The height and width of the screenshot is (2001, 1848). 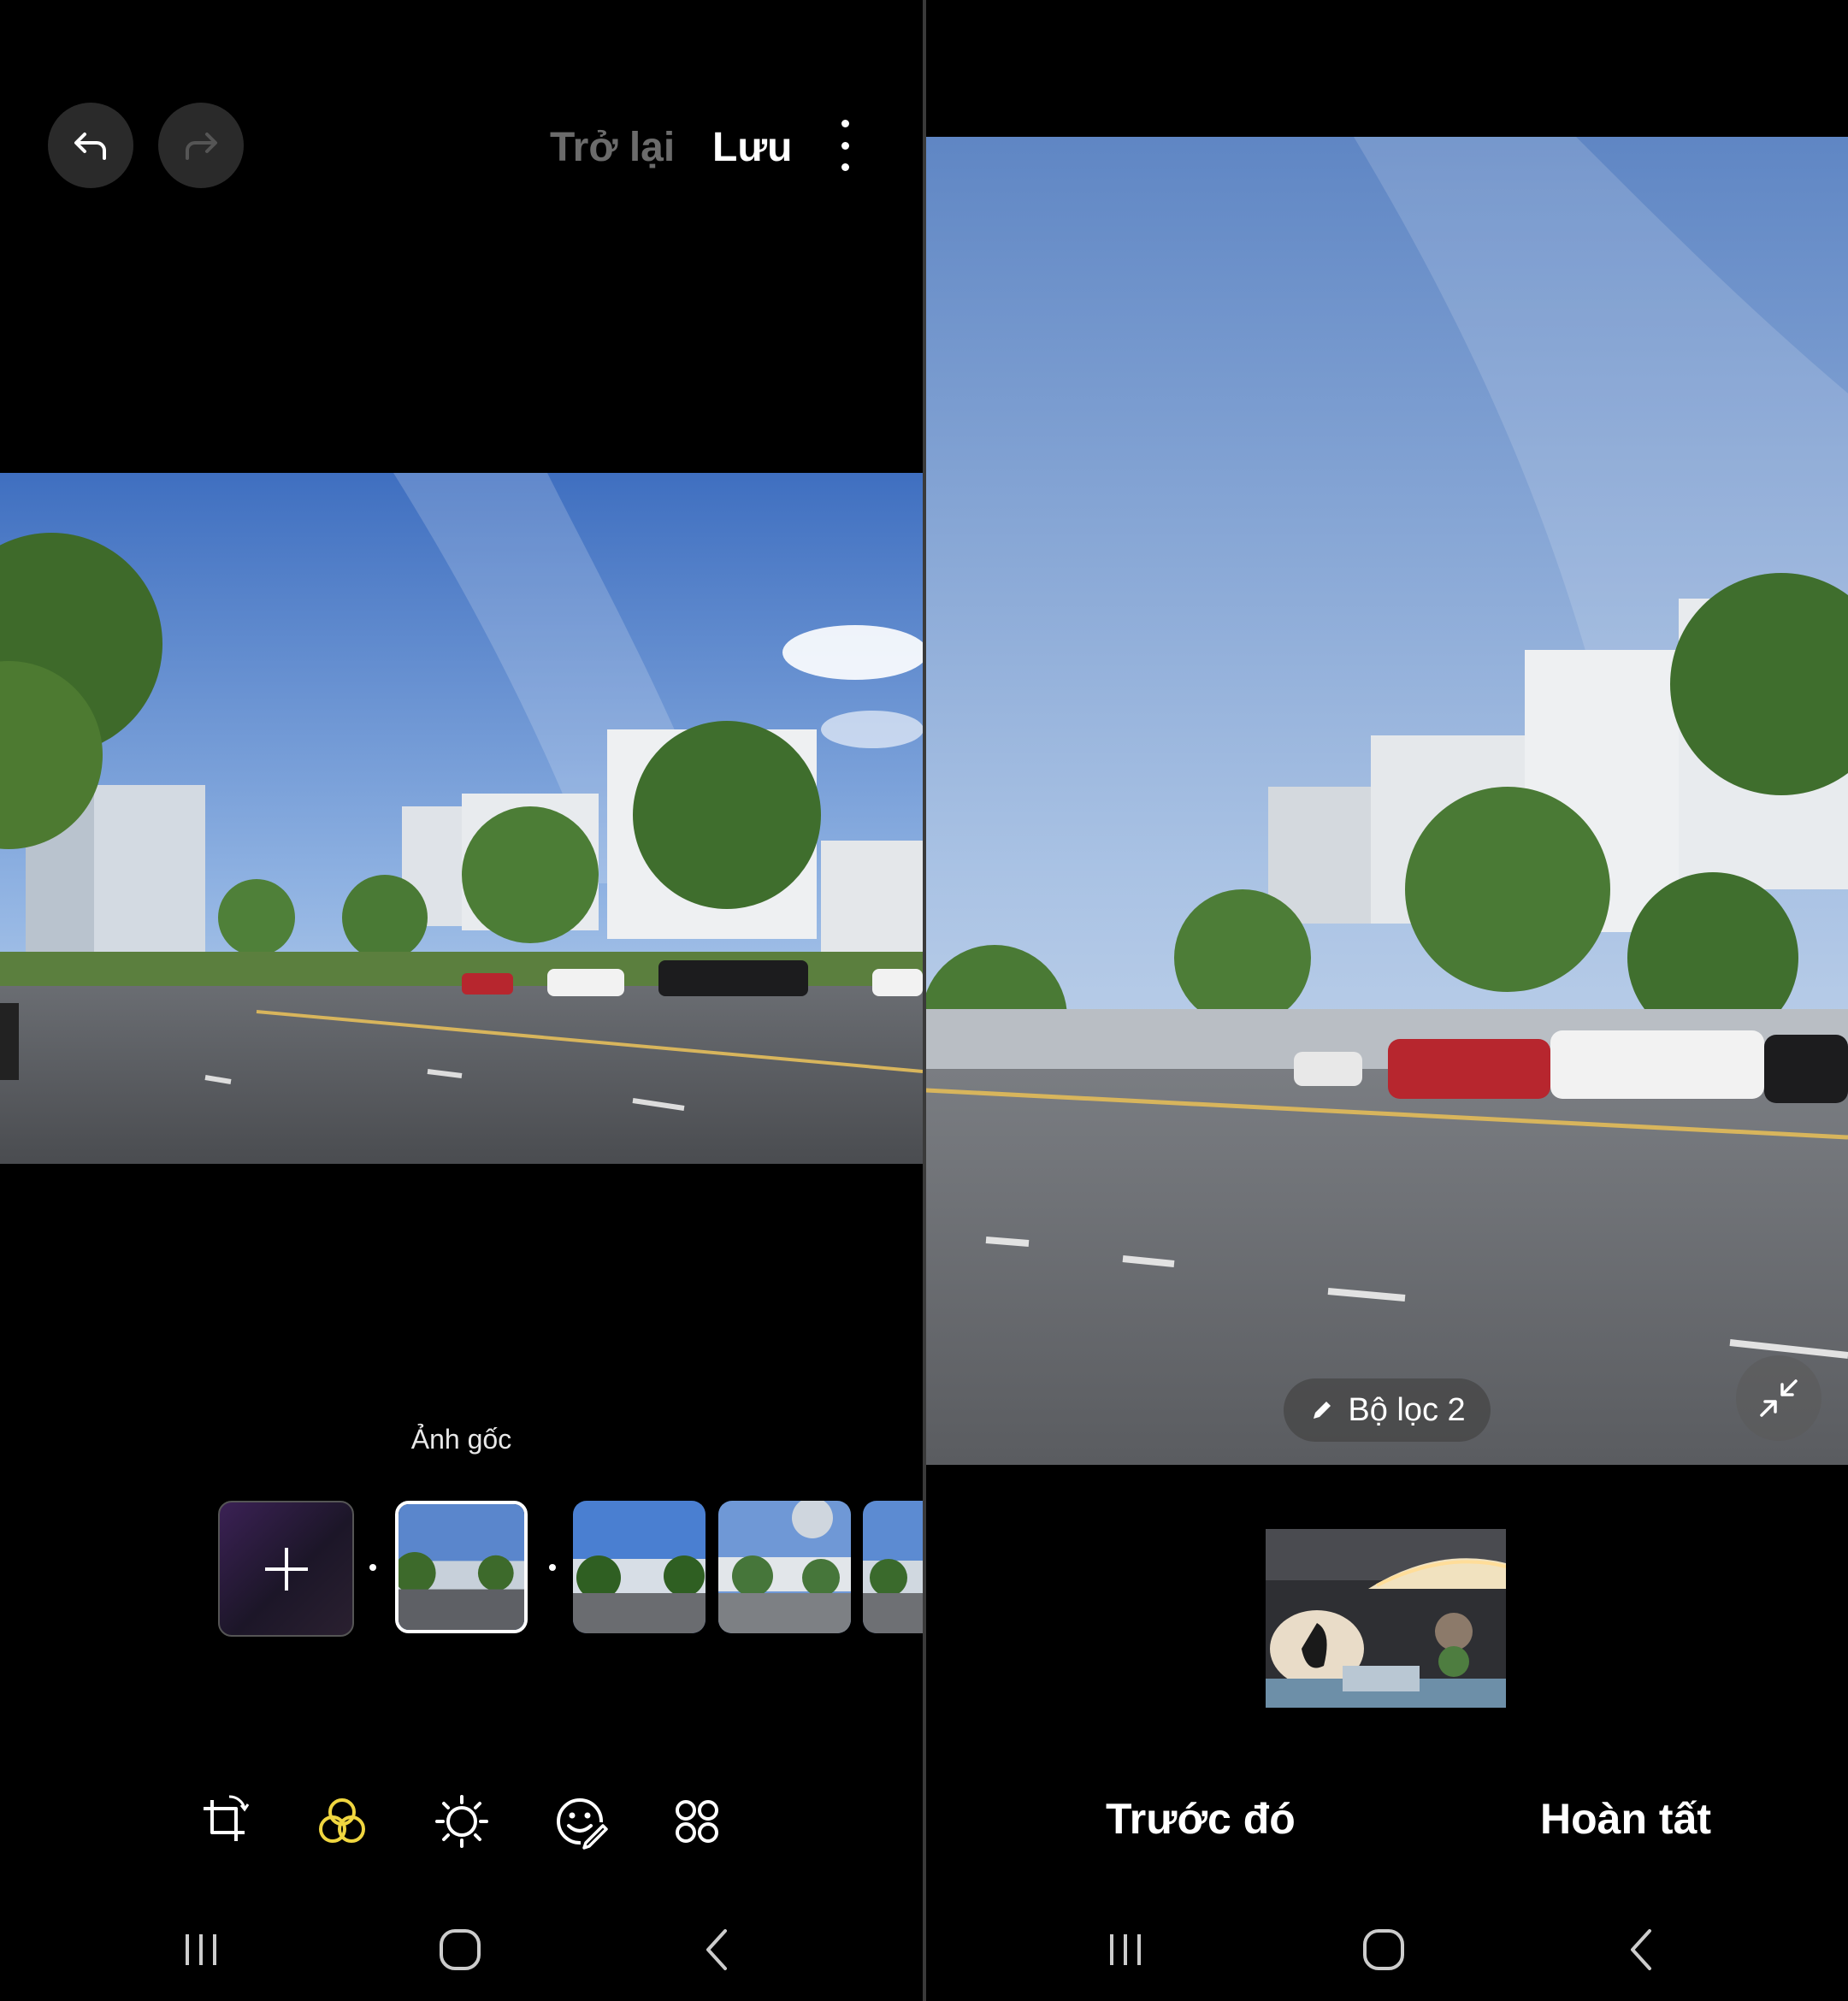 I want to click on sticker-tool, so click(x=580, y=1821).